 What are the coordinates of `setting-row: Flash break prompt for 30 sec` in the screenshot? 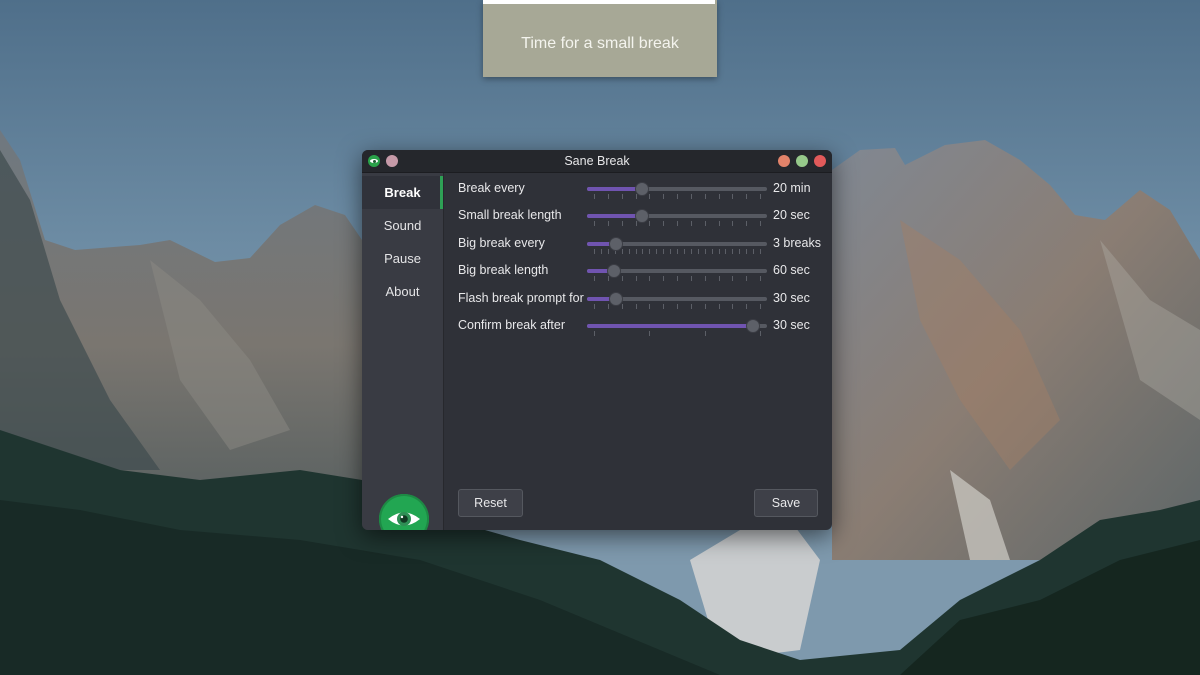 It's located at (638, 299).